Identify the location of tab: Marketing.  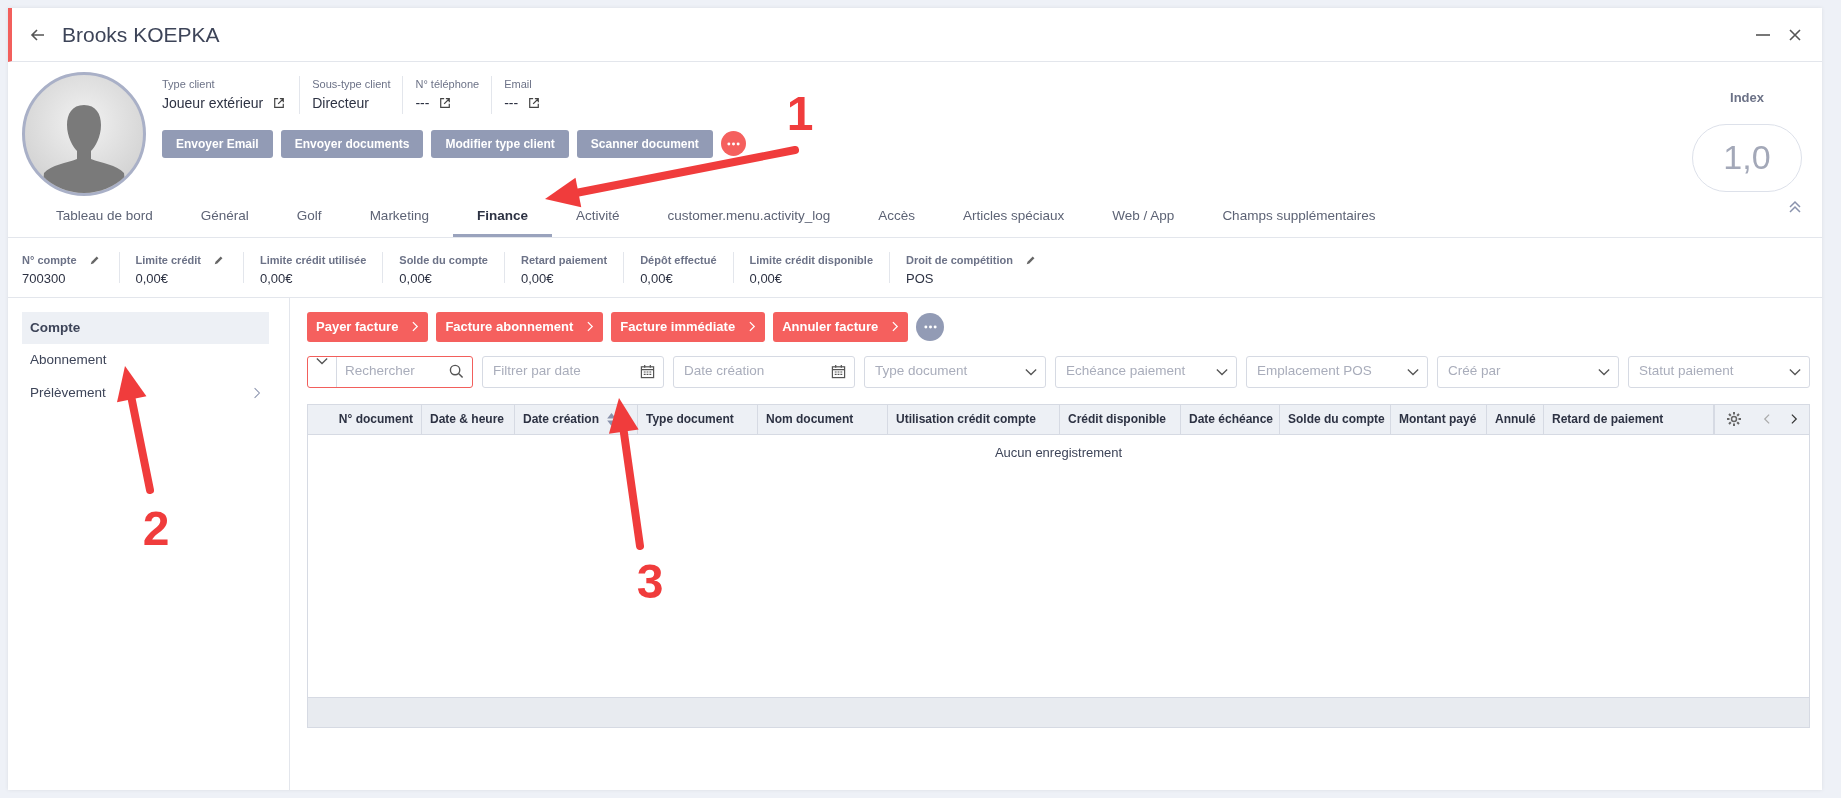
(399, 217).